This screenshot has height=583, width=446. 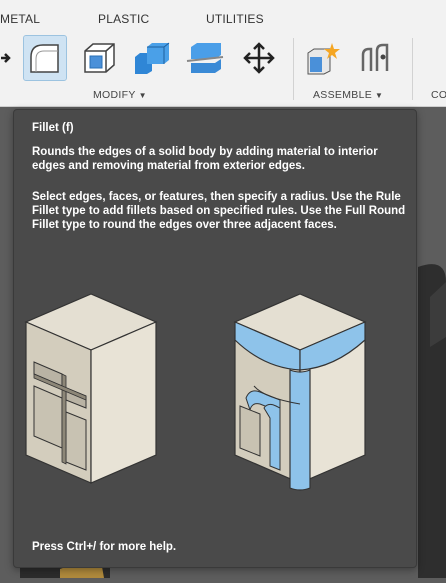 I want to click on new-component-icon, so click(x=323, y=59).